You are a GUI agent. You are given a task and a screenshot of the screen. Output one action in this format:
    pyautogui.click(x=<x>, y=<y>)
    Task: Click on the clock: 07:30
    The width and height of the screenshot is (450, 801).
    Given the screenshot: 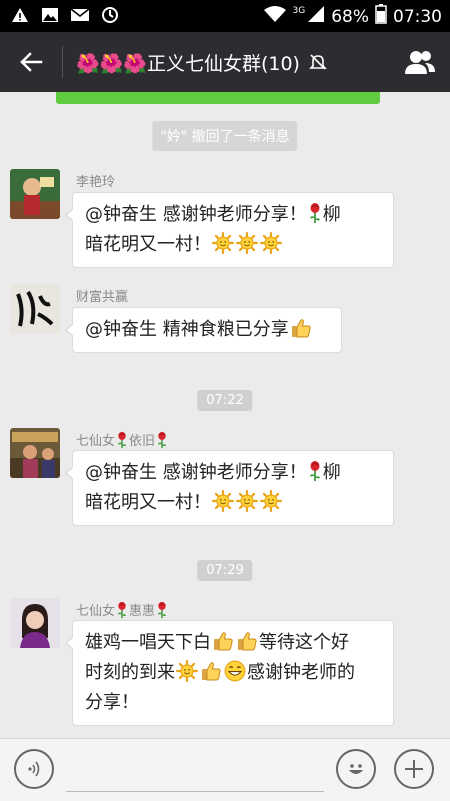 What is the action you would take?
    pyautogui.click(x=417, y=16)
    